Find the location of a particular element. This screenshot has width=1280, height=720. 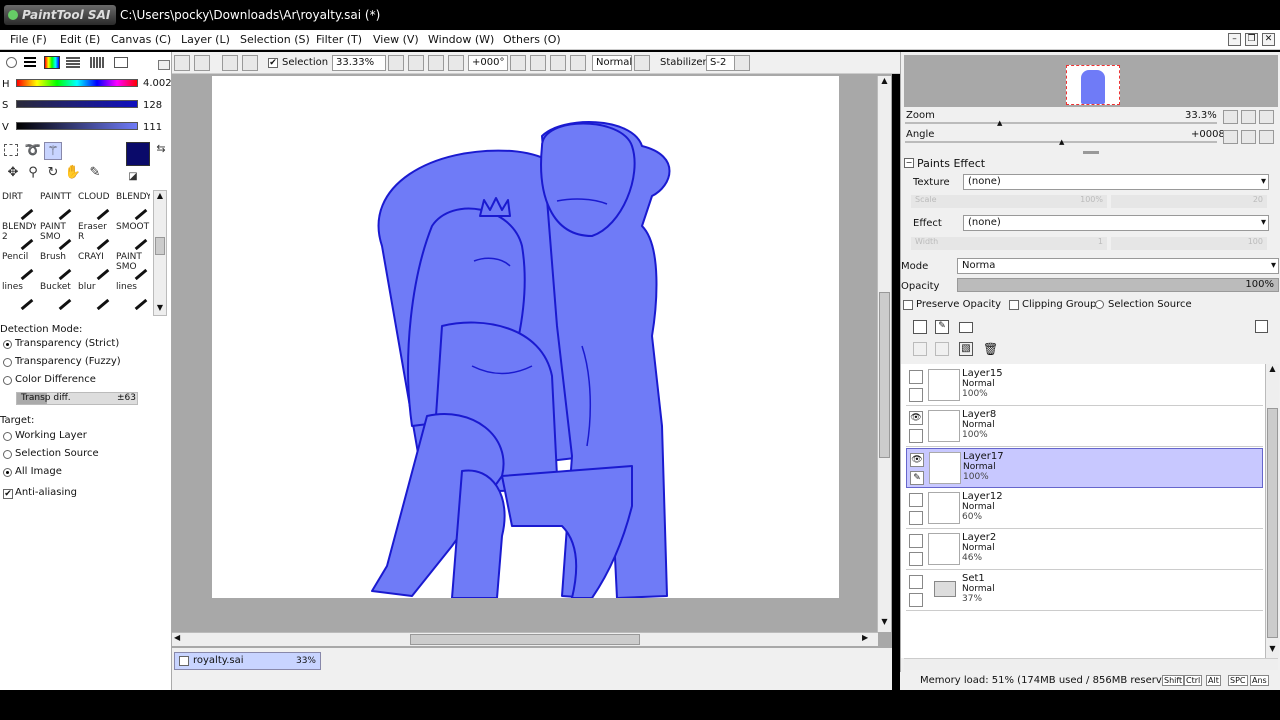

close-icon: ✕ is located at coordinates (1268, 39).